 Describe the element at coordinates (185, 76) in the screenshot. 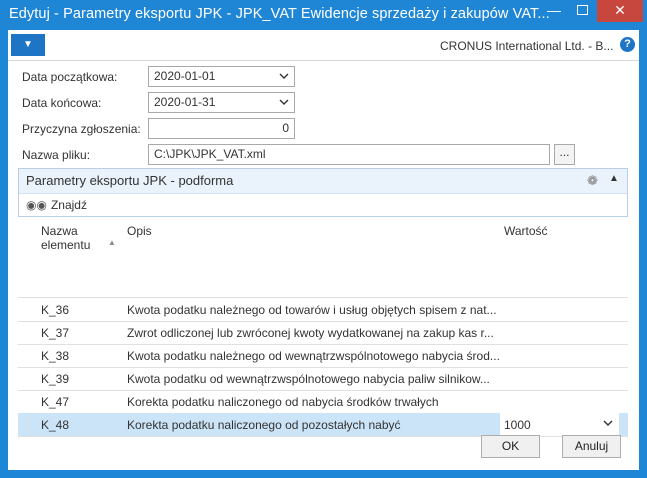

I see `start-date-value: 2020-01-01` at that location.